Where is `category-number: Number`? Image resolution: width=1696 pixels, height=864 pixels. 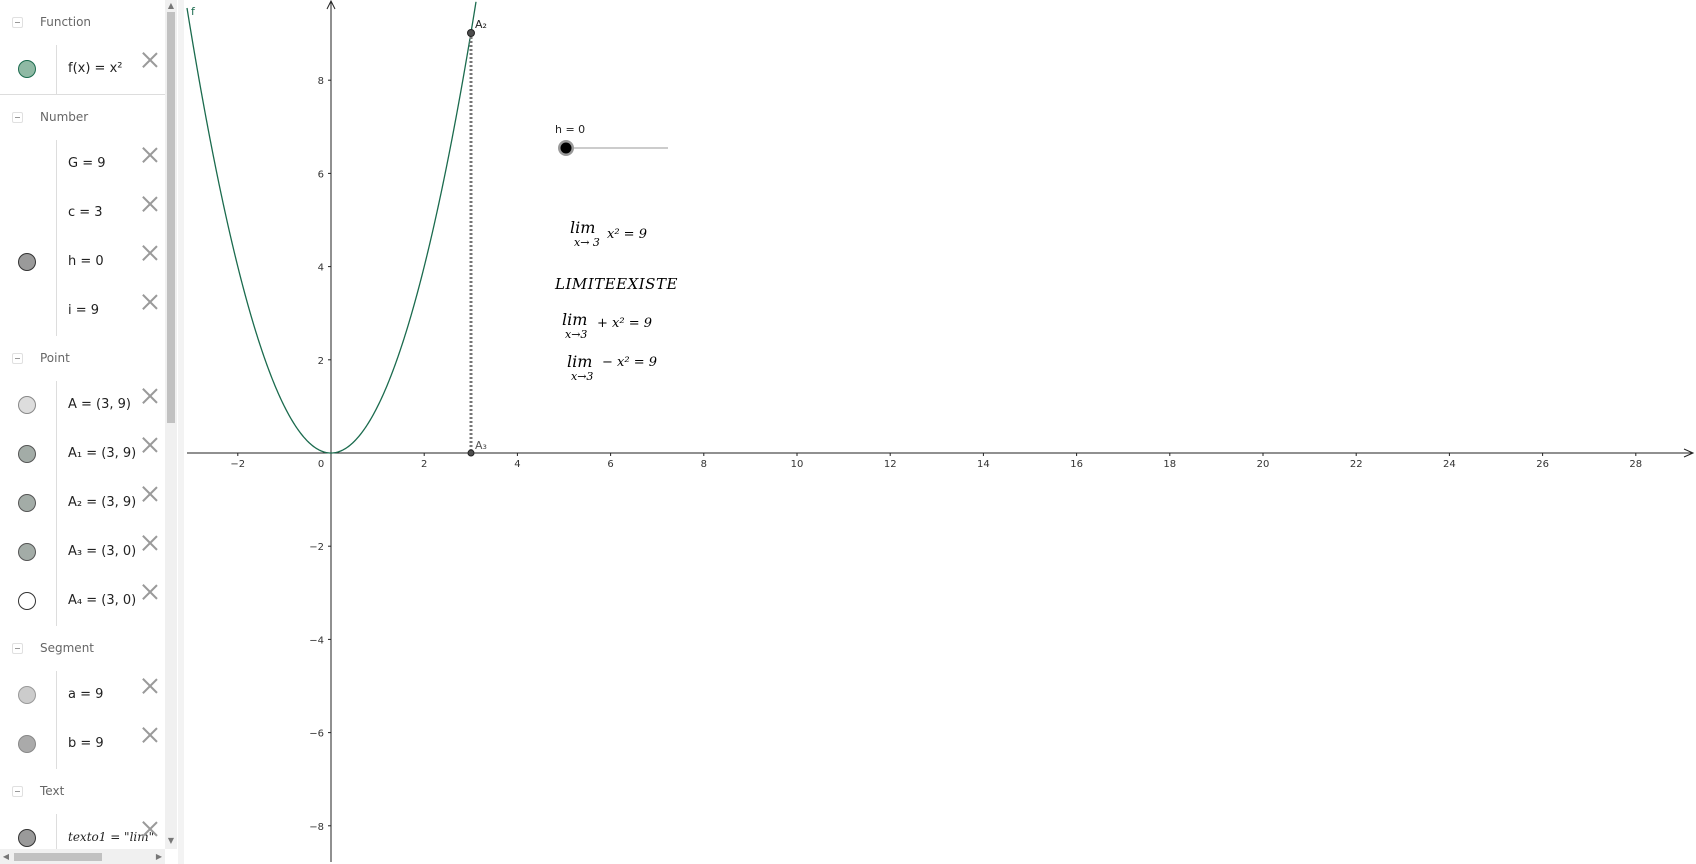 category-number: Number is located at coordinates (82, 118).